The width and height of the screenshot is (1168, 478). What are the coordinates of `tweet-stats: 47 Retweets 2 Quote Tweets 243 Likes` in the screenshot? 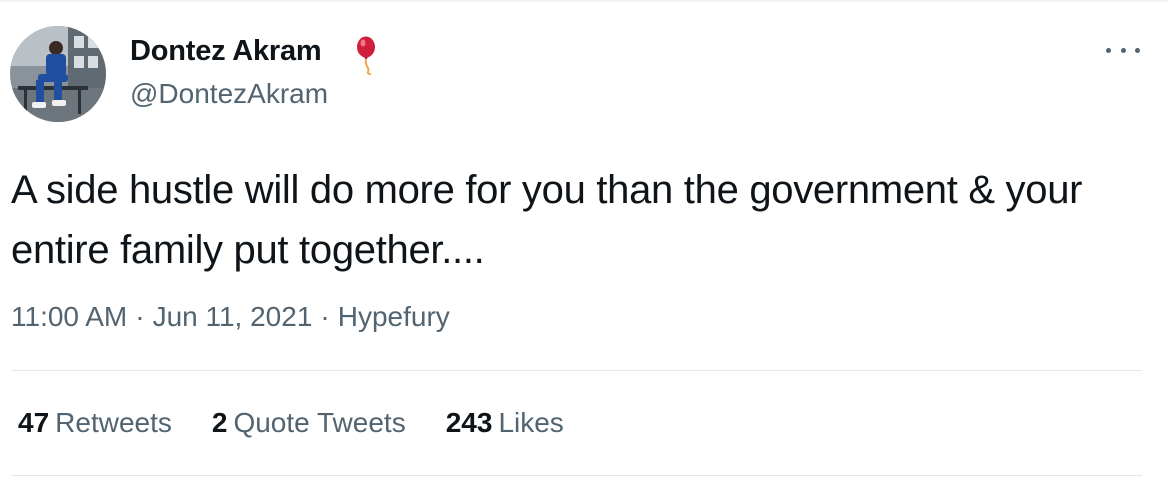 It's located at (291, 423).